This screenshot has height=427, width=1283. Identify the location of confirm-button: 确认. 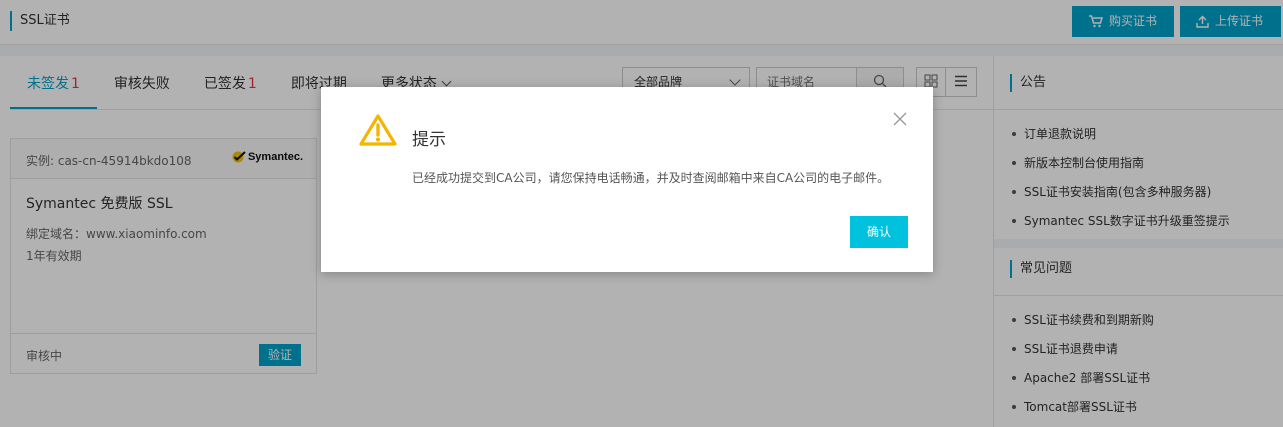
(879, 232).